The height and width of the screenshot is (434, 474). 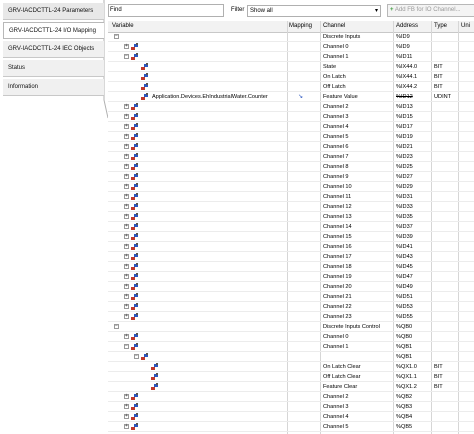 I want to click on table-row: + Channel 23 %ID55, so click(x=291, y=317).